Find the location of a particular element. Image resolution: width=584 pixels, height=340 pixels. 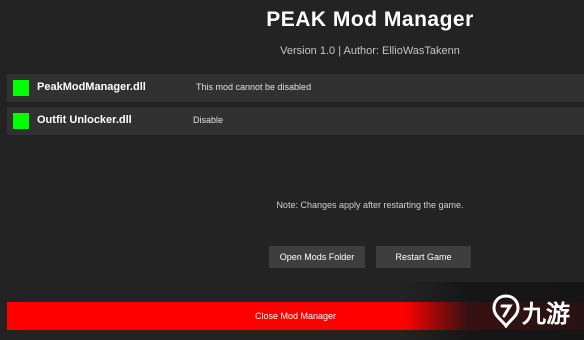

mod-locked-text: This mod cannot be disabled is located at coordinates (254, 87).